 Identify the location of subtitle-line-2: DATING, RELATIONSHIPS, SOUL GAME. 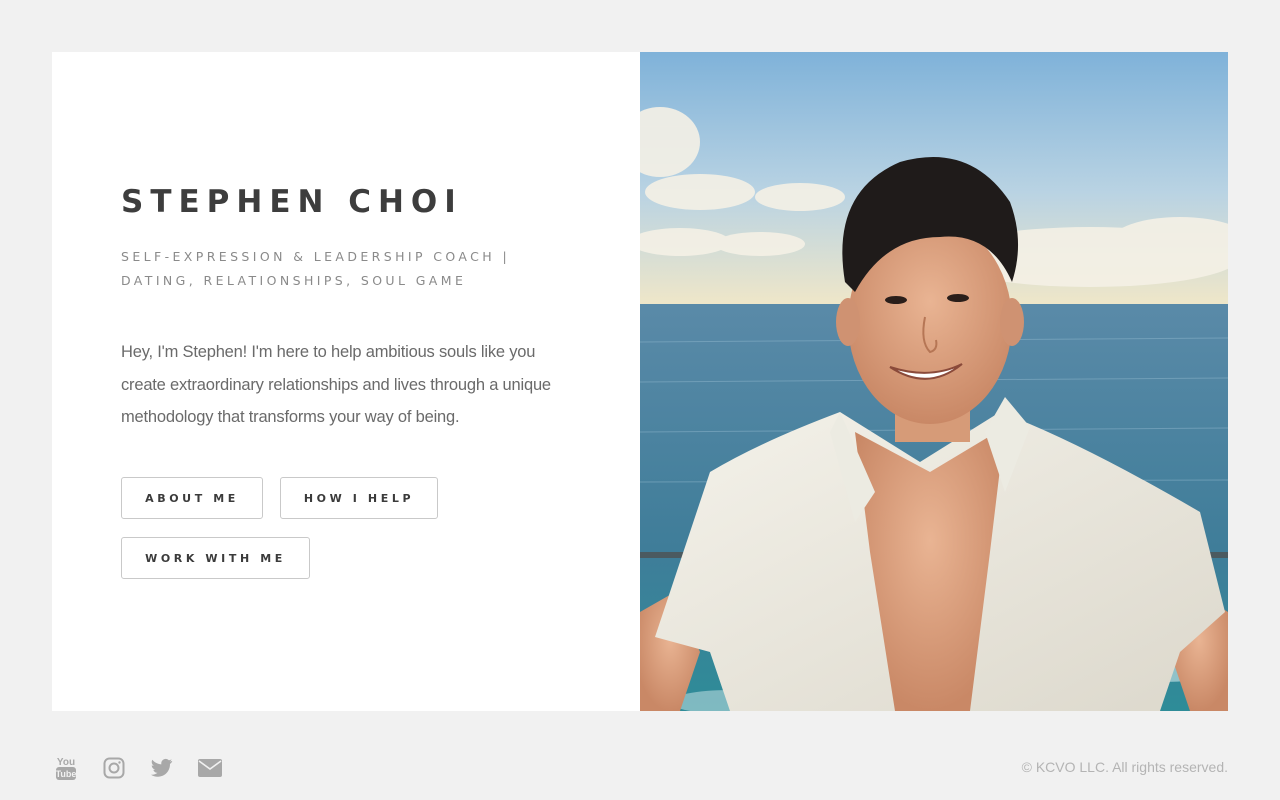
(294, 280).